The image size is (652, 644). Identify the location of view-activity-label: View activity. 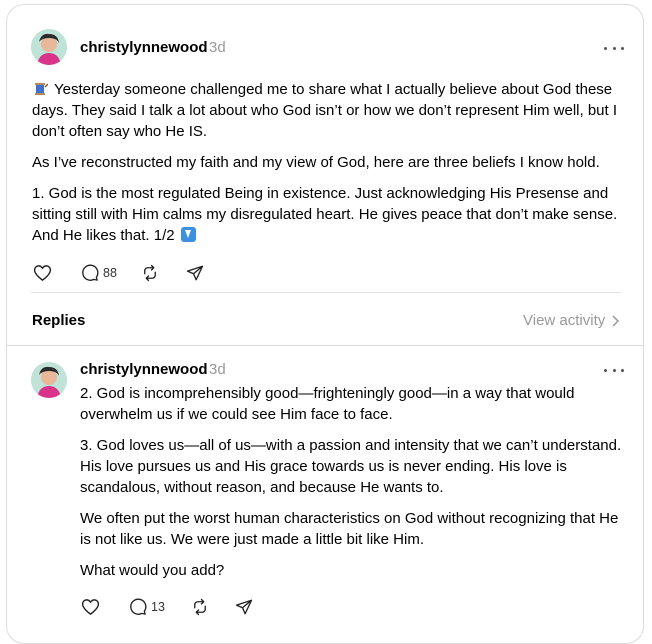
(564, 320).